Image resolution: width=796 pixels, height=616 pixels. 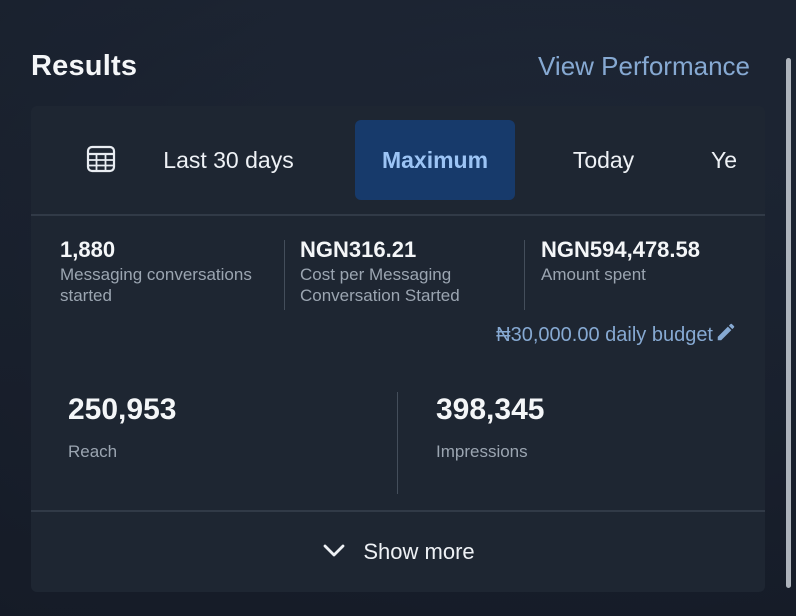 I want to click on show-more-button: Show more, so click(x=398, y=551).